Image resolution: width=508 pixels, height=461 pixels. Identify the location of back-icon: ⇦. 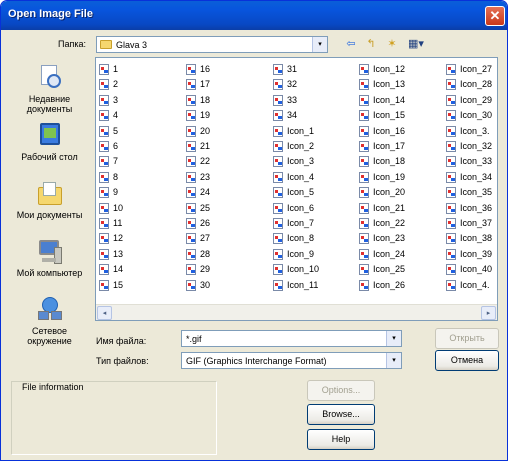
(351, 44).